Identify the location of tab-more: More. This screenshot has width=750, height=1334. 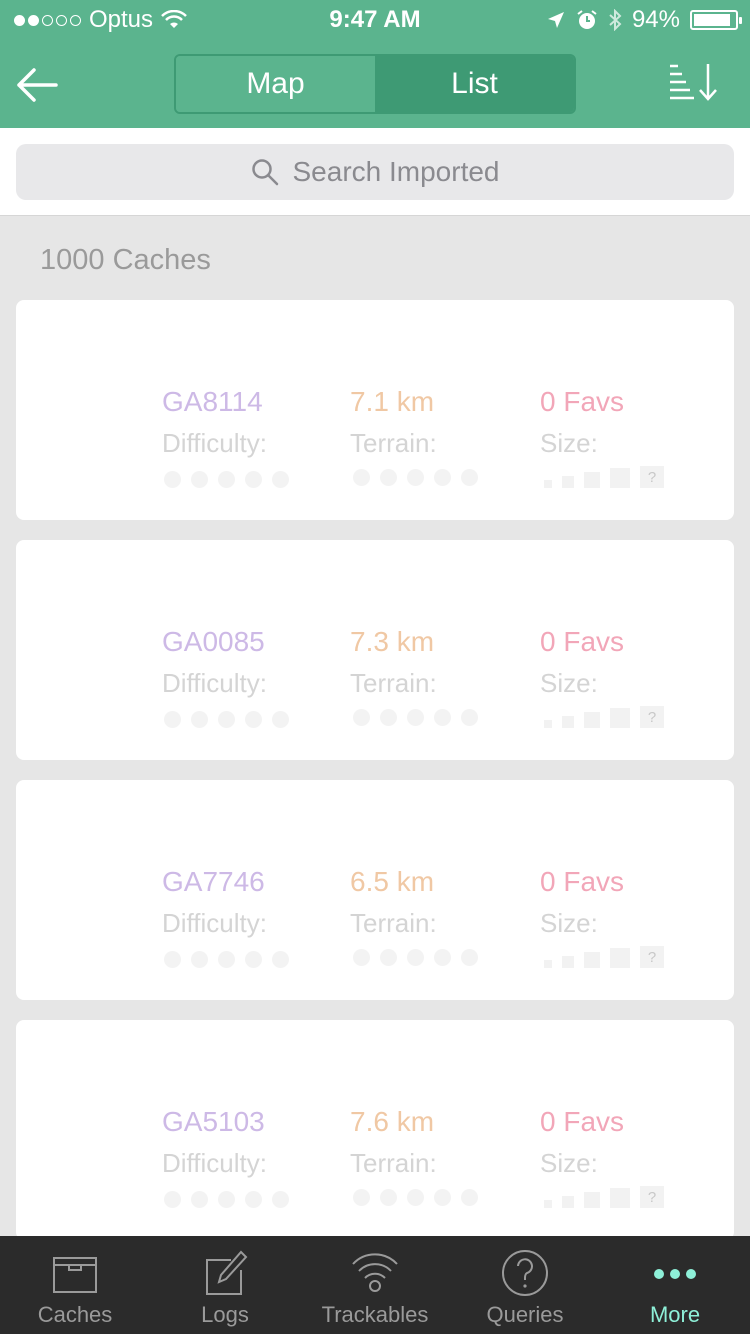
(675, 1285).